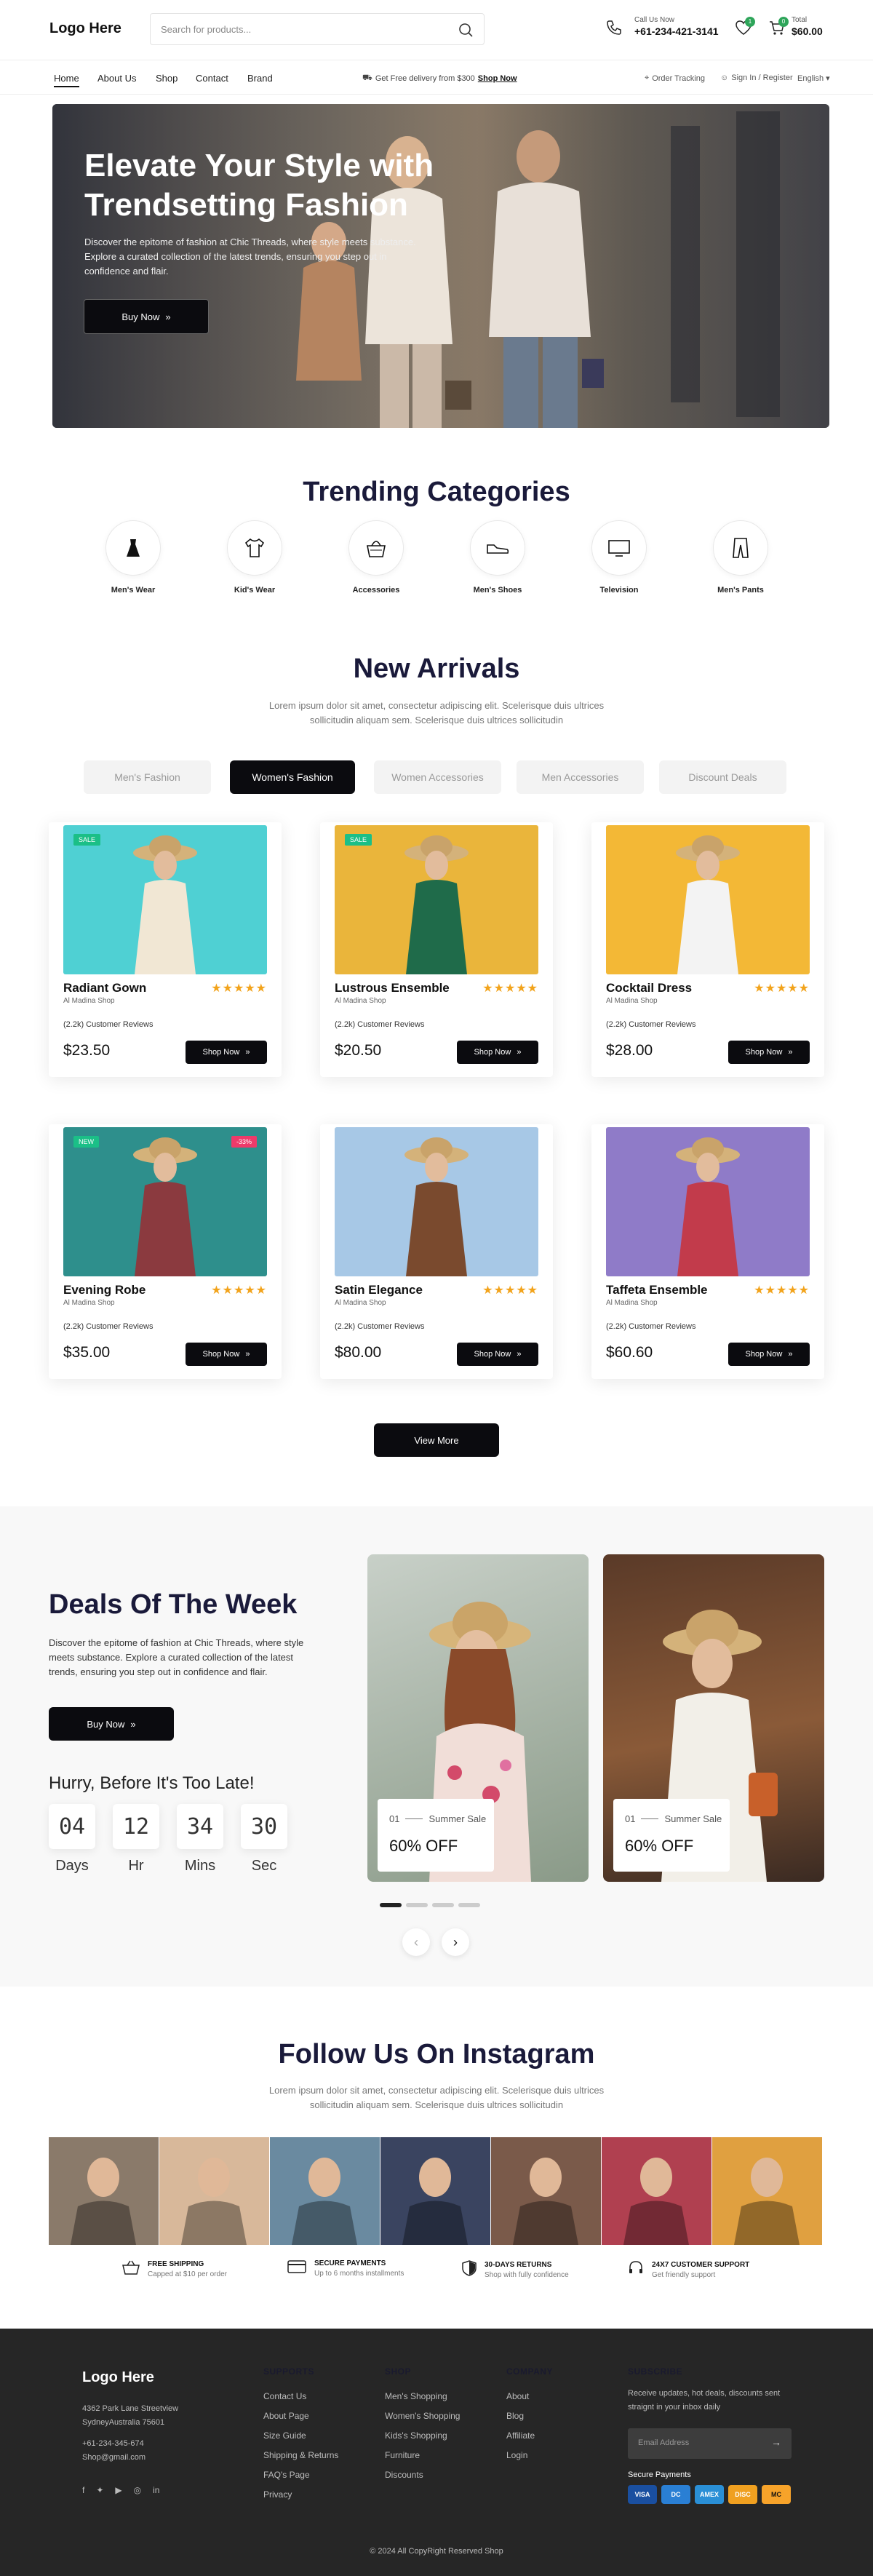 This screenshot has width=873, height=2576. What do you see at coordinates (740, 590) in the screenshot?
I see `category-label: Men's Pants` at bounding box center [740, 590].